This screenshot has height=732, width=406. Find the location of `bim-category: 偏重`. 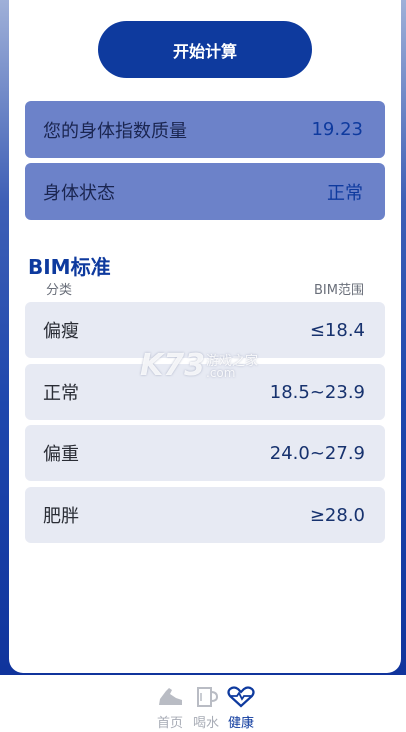

bim-category: 偏重 is located at coordinates (61, 454).